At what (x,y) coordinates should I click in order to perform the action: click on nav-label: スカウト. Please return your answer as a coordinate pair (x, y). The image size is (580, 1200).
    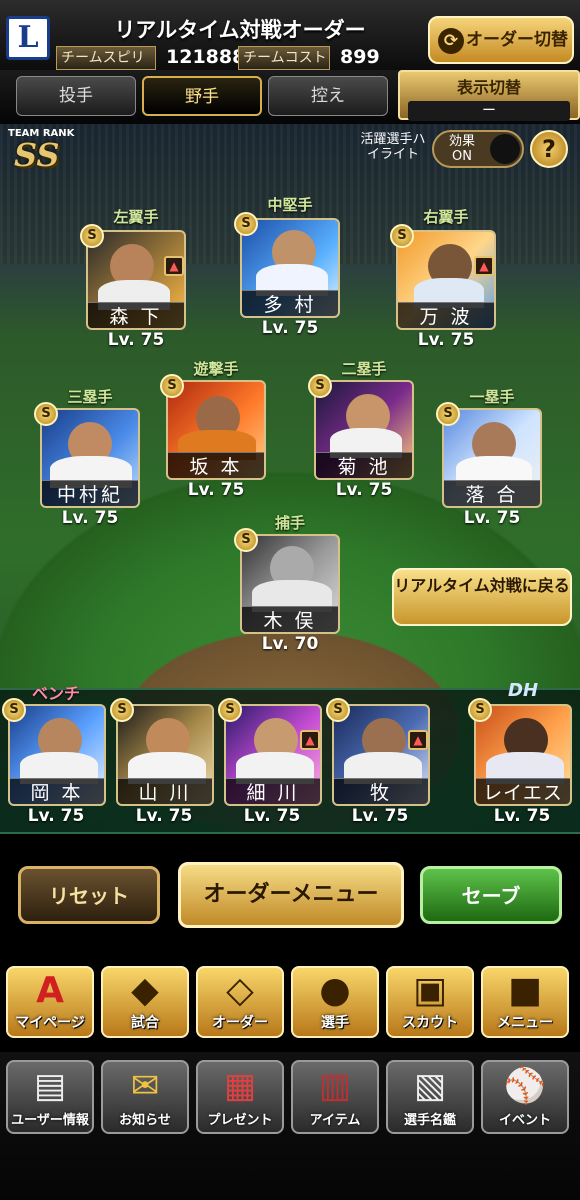
    Looking at the image, I should click on (430, 1023).